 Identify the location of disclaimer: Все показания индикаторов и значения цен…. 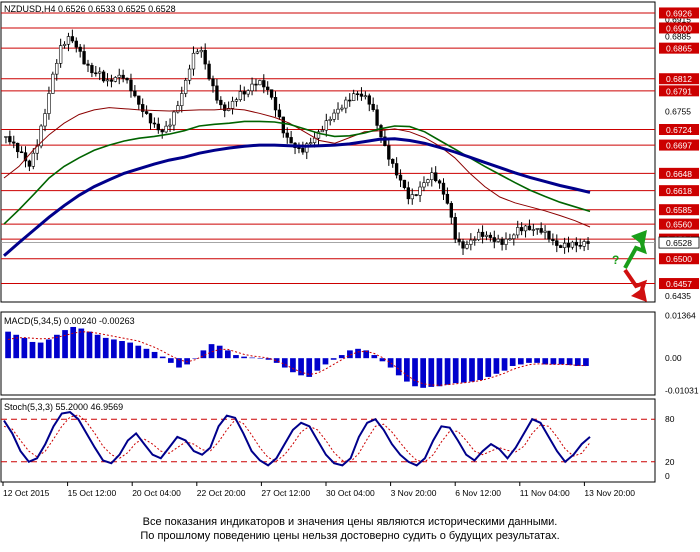
(350, 529).